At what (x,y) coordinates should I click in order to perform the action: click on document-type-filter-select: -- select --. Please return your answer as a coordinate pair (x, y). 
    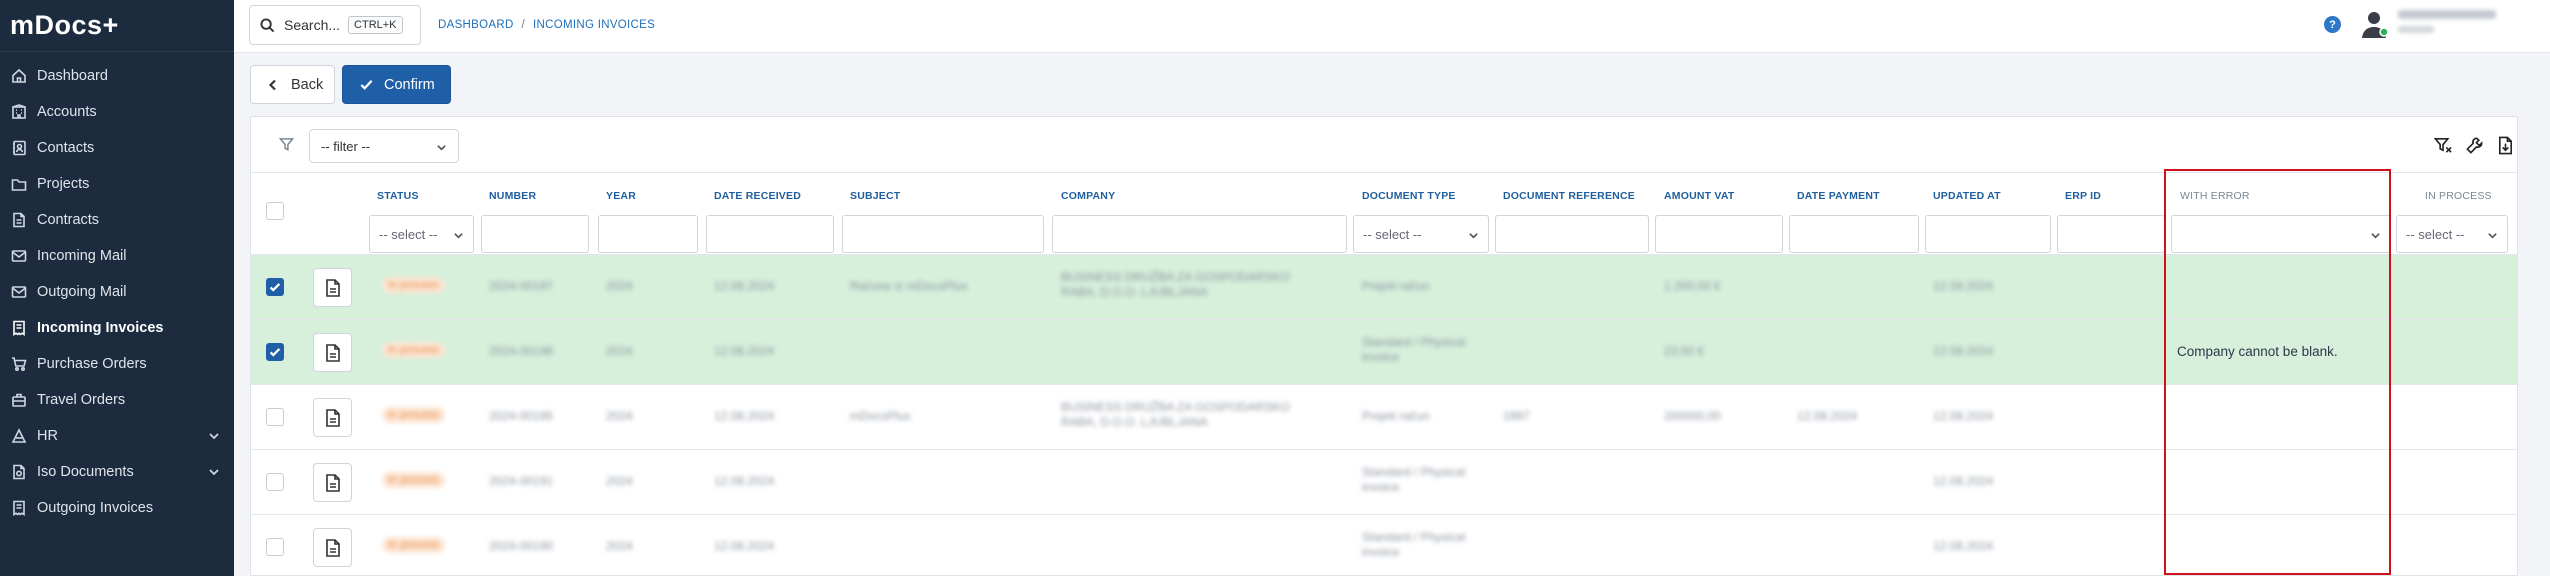
    Looking at the image, I should click on (1421, 234).